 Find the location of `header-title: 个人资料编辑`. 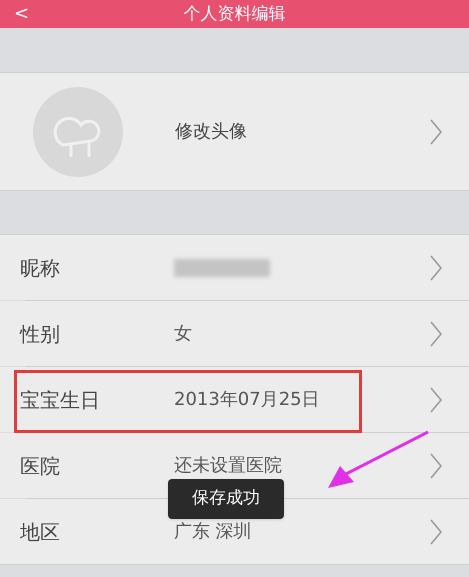

header-title: 个人资料编辑 is located at coordinates (235, 14).